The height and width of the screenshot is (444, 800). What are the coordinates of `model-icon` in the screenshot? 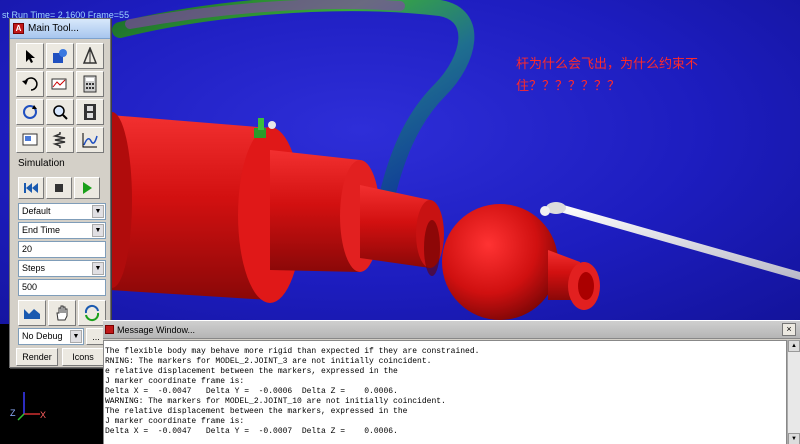 It's located at (32, 314).